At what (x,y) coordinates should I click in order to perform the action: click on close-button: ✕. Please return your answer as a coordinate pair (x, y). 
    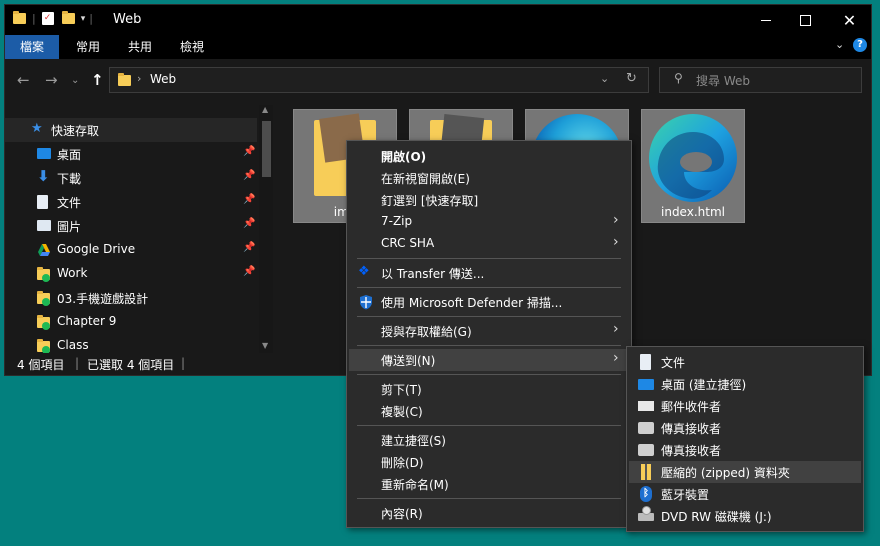
    Looking at the image, I should click on (849, 20).